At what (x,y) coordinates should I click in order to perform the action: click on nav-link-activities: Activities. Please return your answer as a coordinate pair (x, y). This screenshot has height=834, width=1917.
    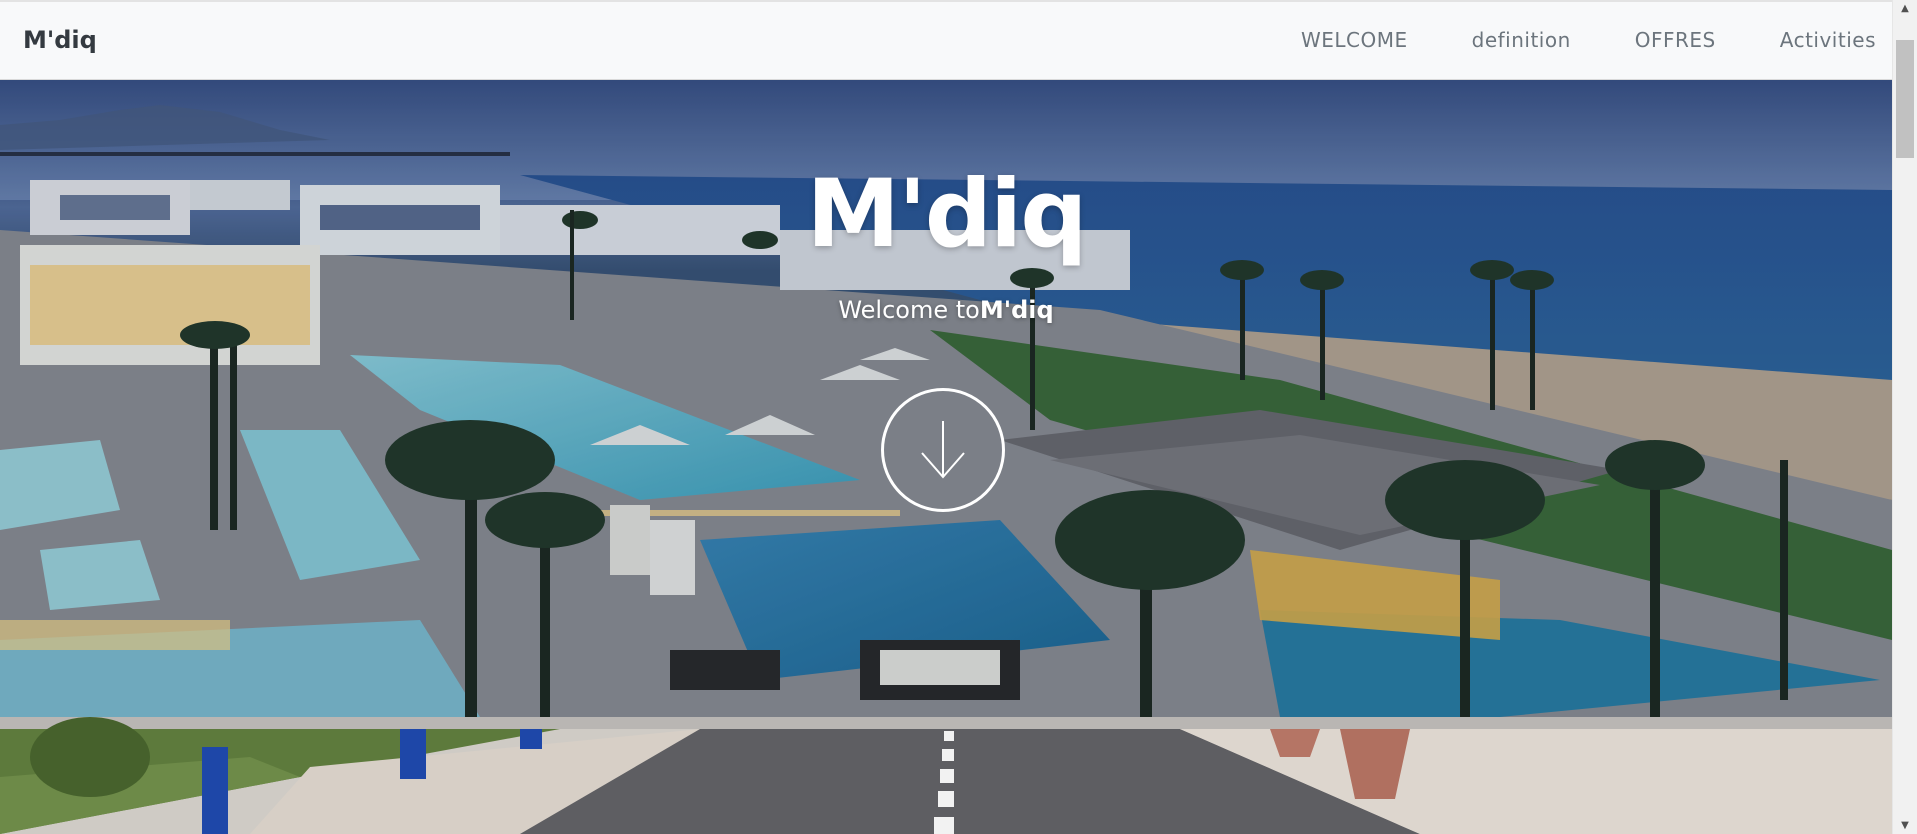
    Looking at the image, I should click on (1828, 40).